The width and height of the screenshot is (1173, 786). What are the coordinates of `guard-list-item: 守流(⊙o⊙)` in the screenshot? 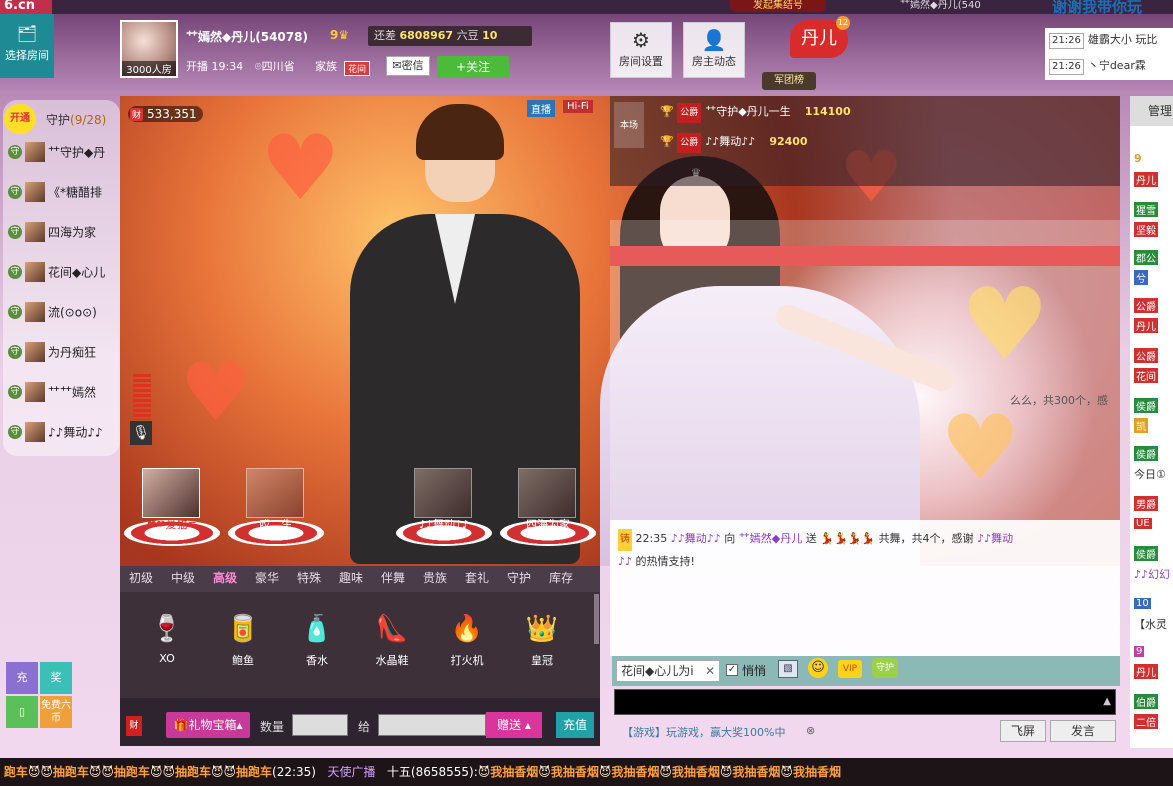 It's located at (62, 317).